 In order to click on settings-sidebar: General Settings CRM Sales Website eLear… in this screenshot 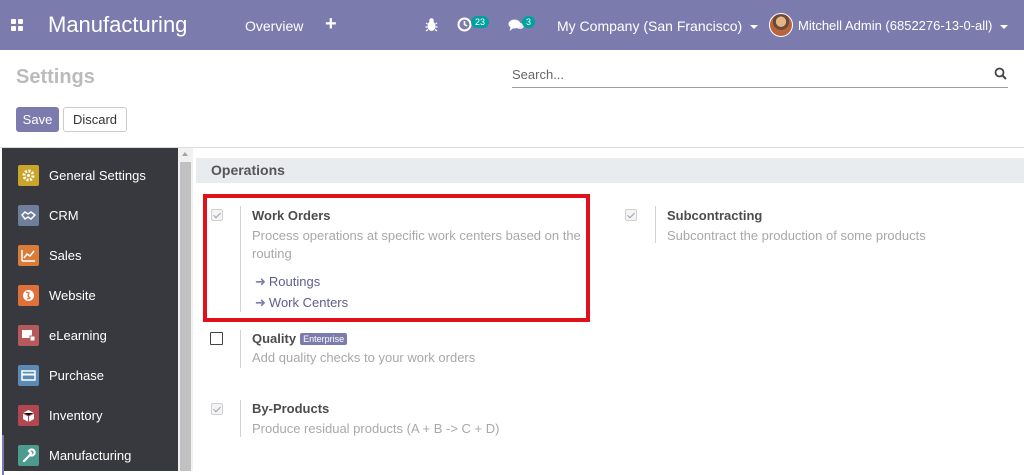, I will do `click(90, 311)`.